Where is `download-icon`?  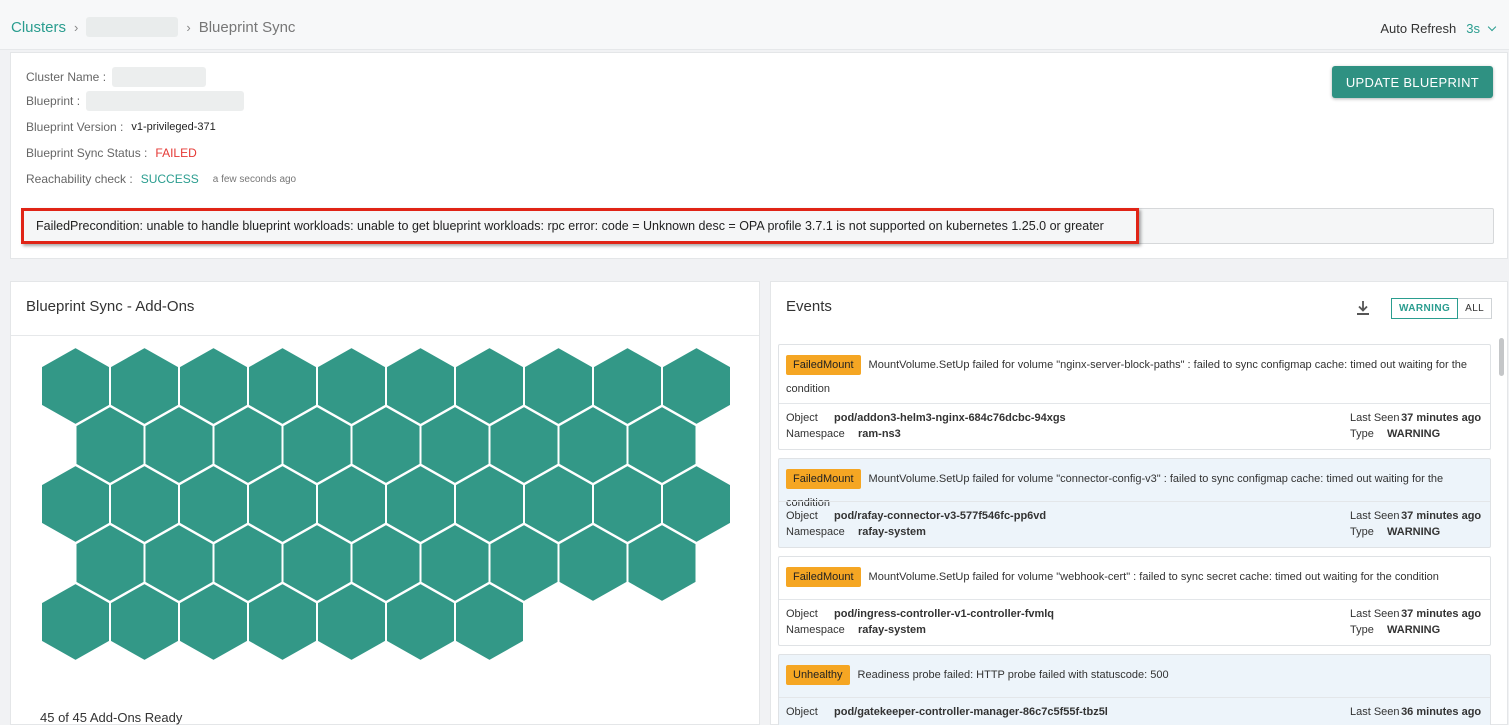
download-icon is located at coordinates (1363, 308).